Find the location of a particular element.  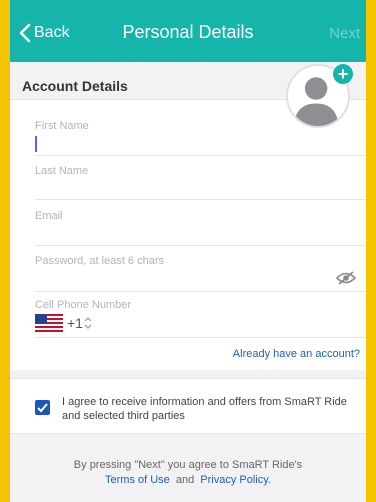

consent-checkbox is located at coordinates (42, 407).